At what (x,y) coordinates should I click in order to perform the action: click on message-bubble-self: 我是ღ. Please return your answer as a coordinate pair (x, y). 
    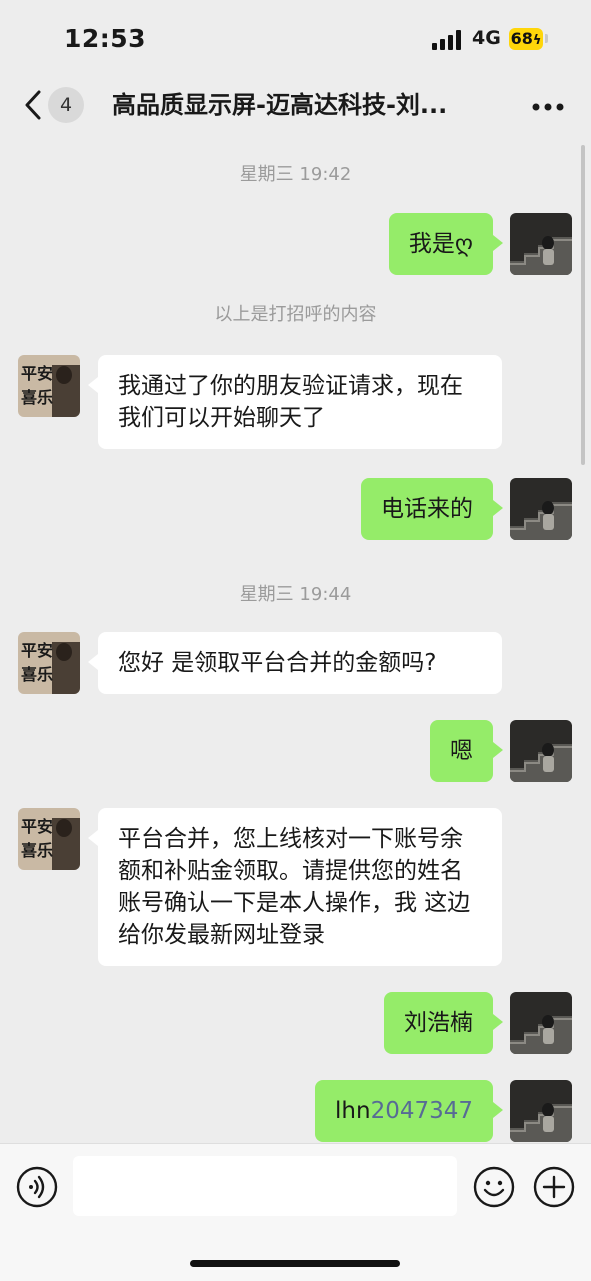
    Looking at the image, I should click on (446, 244).